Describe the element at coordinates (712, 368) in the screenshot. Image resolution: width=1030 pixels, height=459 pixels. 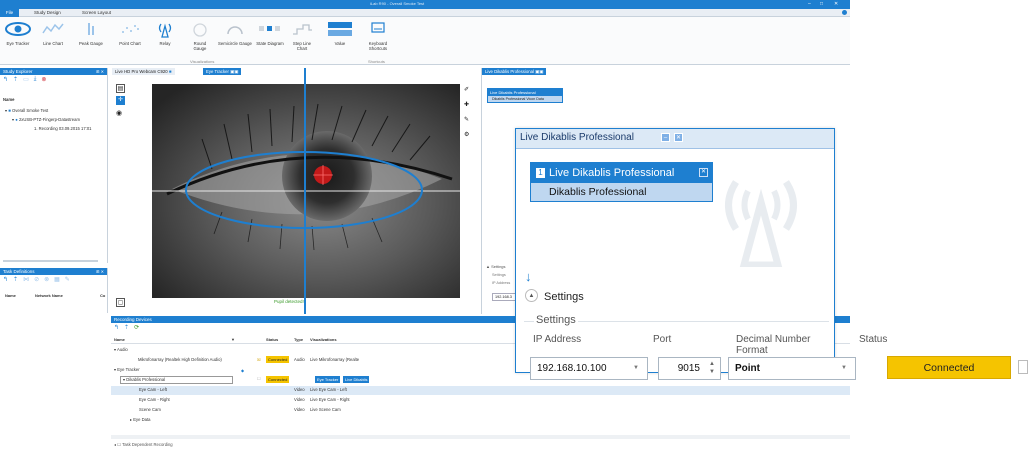
I see `stepper-icon: ▲ ▼` at that location.